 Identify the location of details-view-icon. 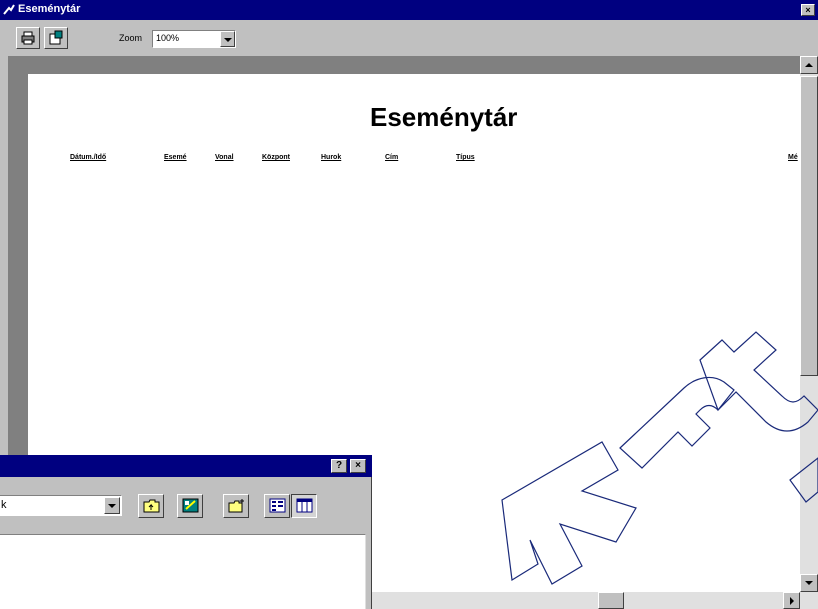
(304, 505).